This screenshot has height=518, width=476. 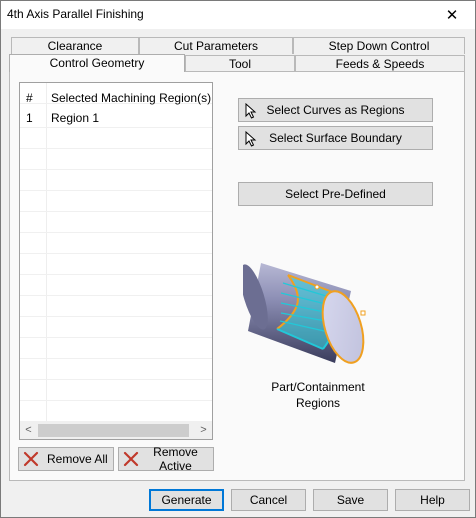 I want to click on remove-all-label: Remove All, so click(x=77, y=459).